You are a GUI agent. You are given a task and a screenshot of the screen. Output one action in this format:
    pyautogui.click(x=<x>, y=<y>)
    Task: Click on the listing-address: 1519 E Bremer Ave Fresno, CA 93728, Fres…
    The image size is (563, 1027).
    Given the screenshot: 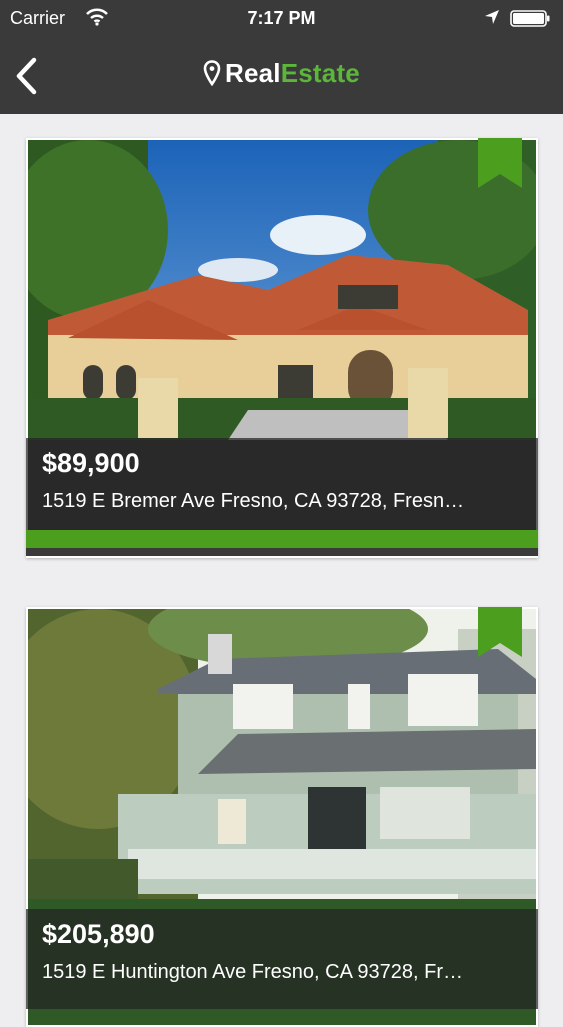 What is the action you would take?
    pyautogui.click(x=253, y=501)
    